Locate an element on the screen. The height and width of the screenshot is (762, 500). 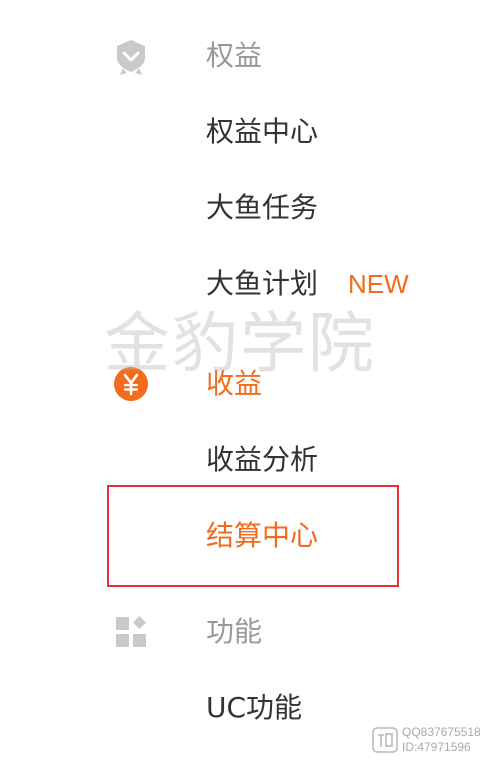
menu-item-label: 收益分析 is located at coordinates (262, 459).